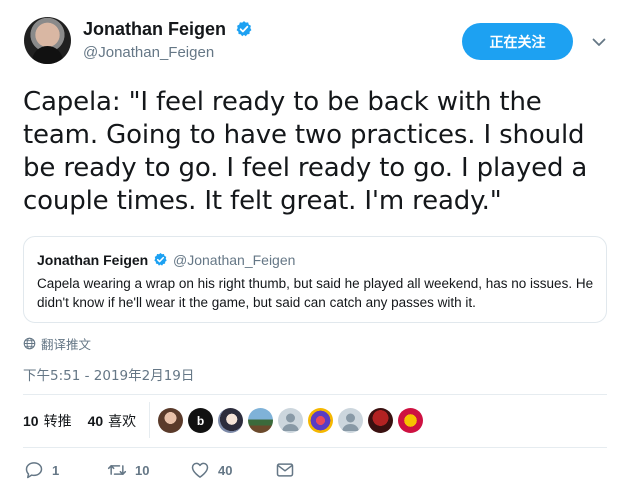  I want to click on envelope-icon, so click(285, 470).